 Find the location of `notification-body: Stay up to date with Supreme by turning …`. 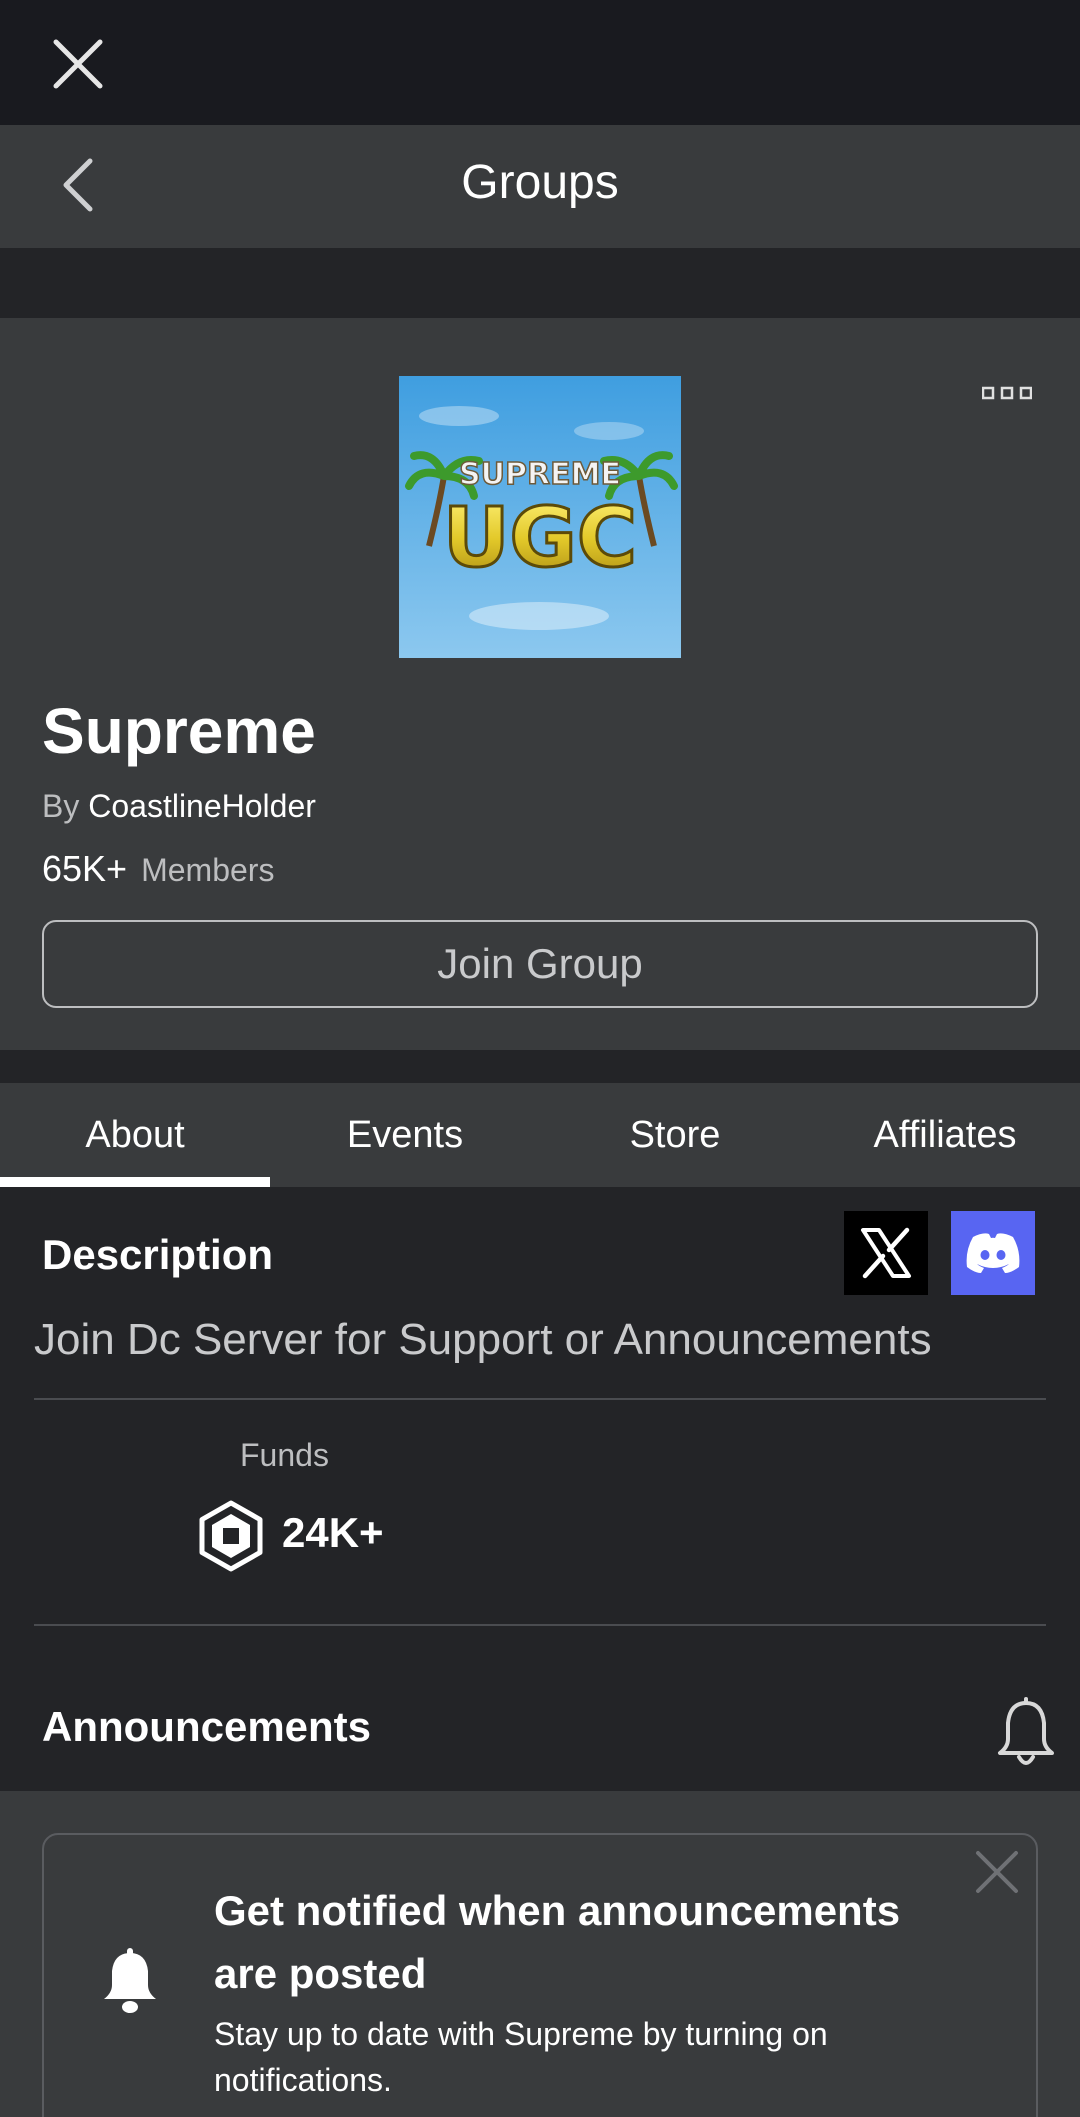

notification-body: Stay up to date with Supreme by turning … is located at coordinates (521, 2057).